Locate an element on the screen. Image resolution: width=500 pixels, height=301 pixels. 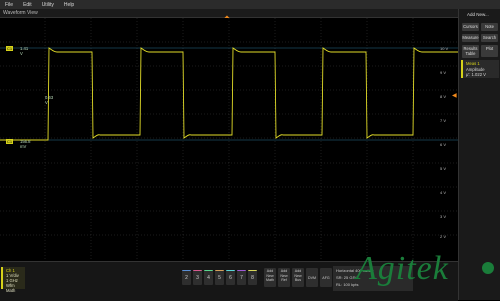
afg-button: AFG is located at coordinates (326, 277).